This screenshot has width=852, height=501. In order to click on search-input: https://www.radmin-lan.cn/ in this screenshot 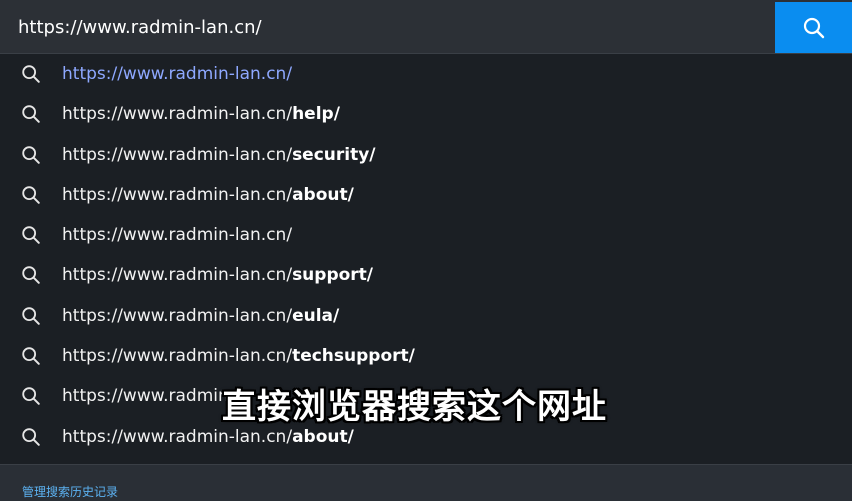, I will do `click(388, 28)`.